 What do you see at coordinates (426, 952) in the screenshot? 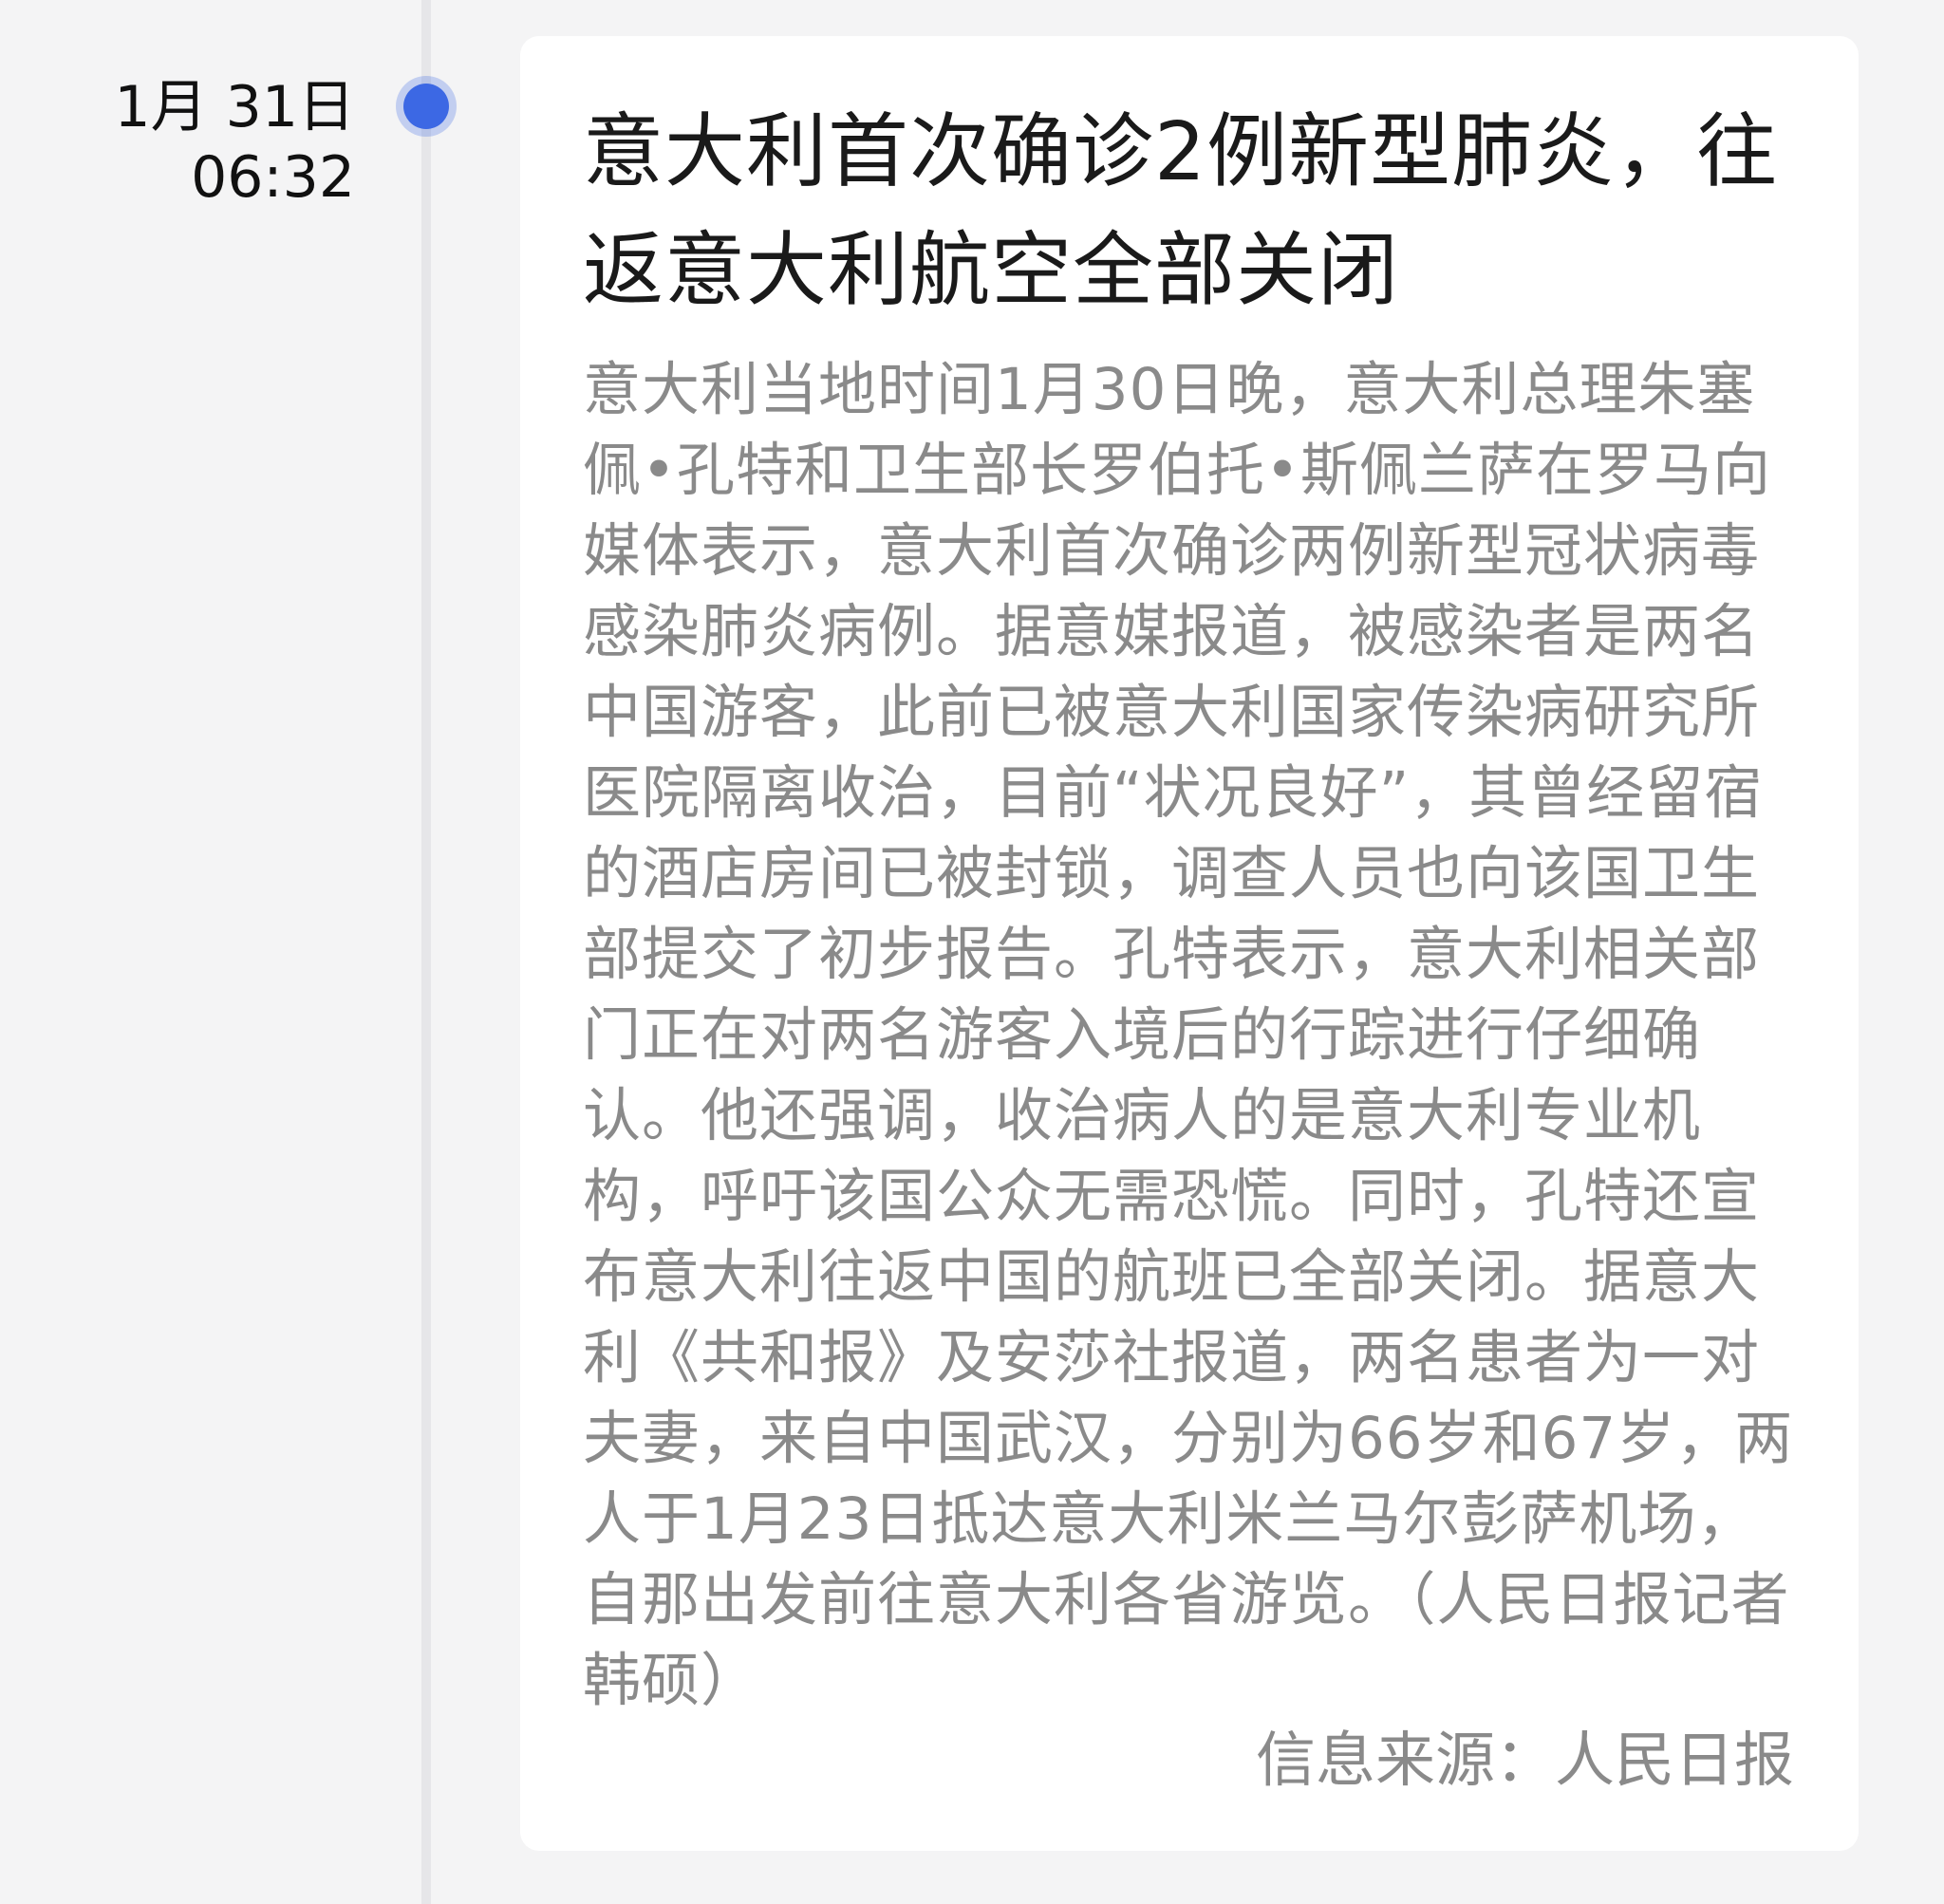
I see `timeline-line` at bounding box center [426, 952].